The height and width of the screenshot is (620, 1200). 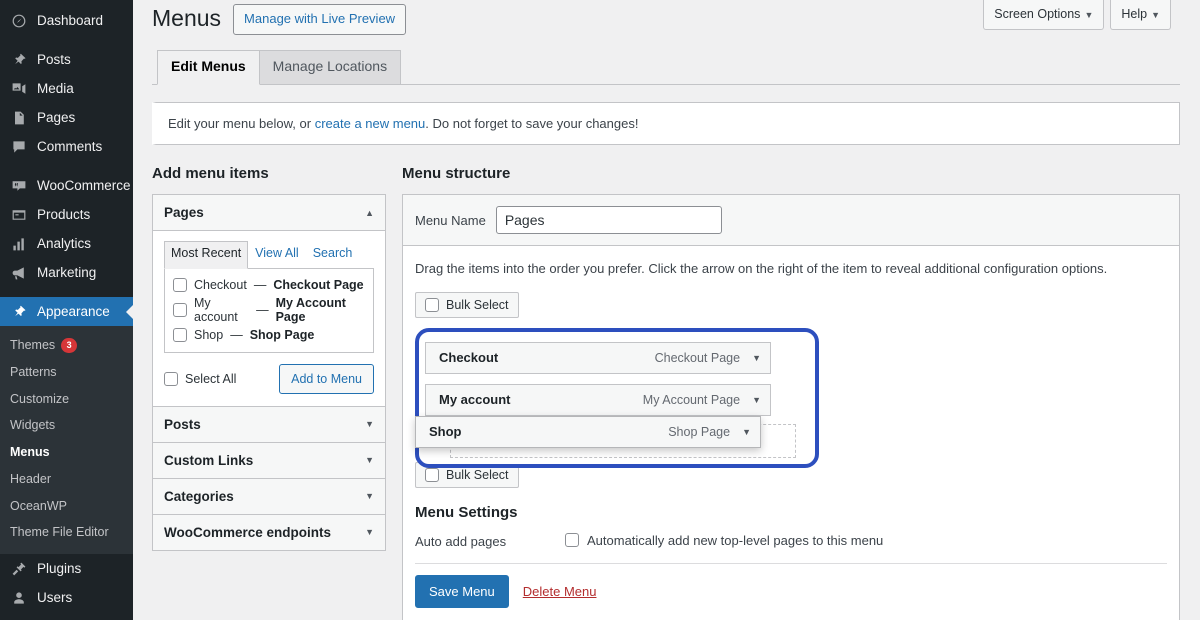 I want to click on submenu-label: Widgets, so click(x=33, y=425).